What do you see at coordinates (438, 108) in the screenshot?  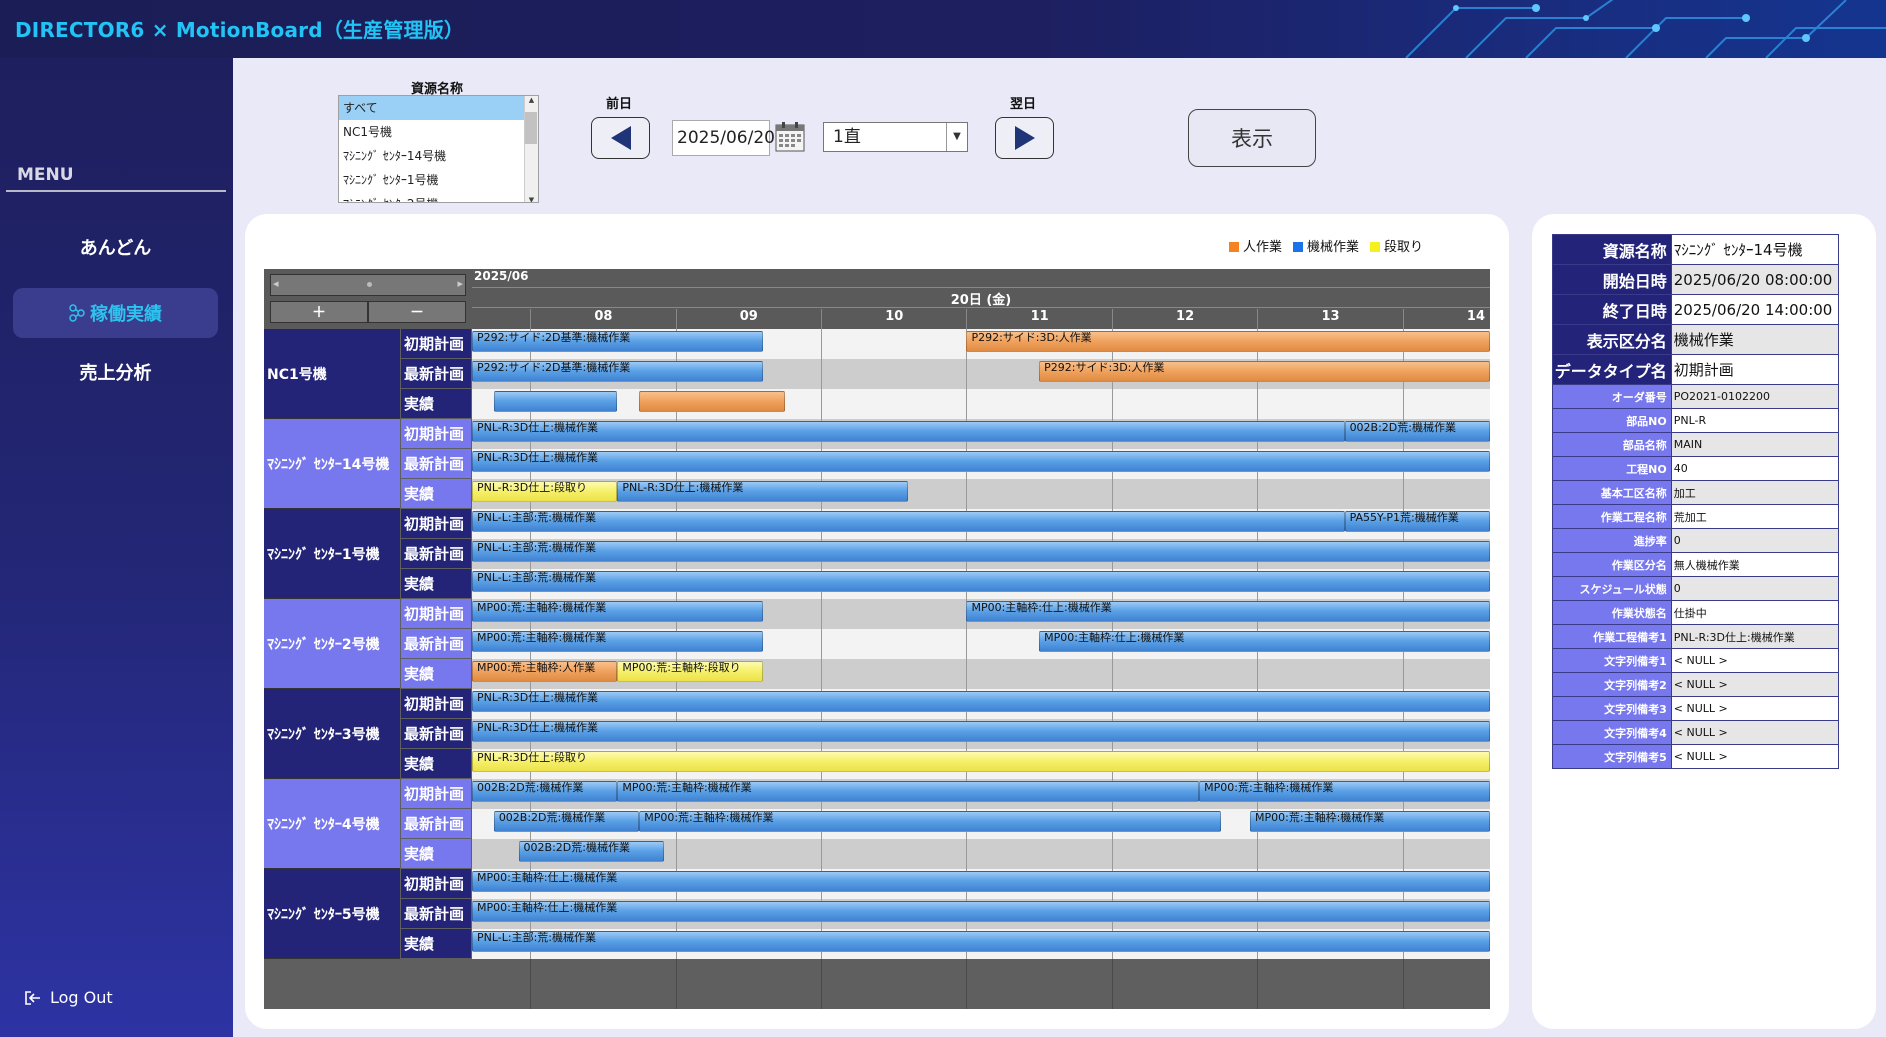 I see `resource-option: すべて` at bounding box center [438, 108].